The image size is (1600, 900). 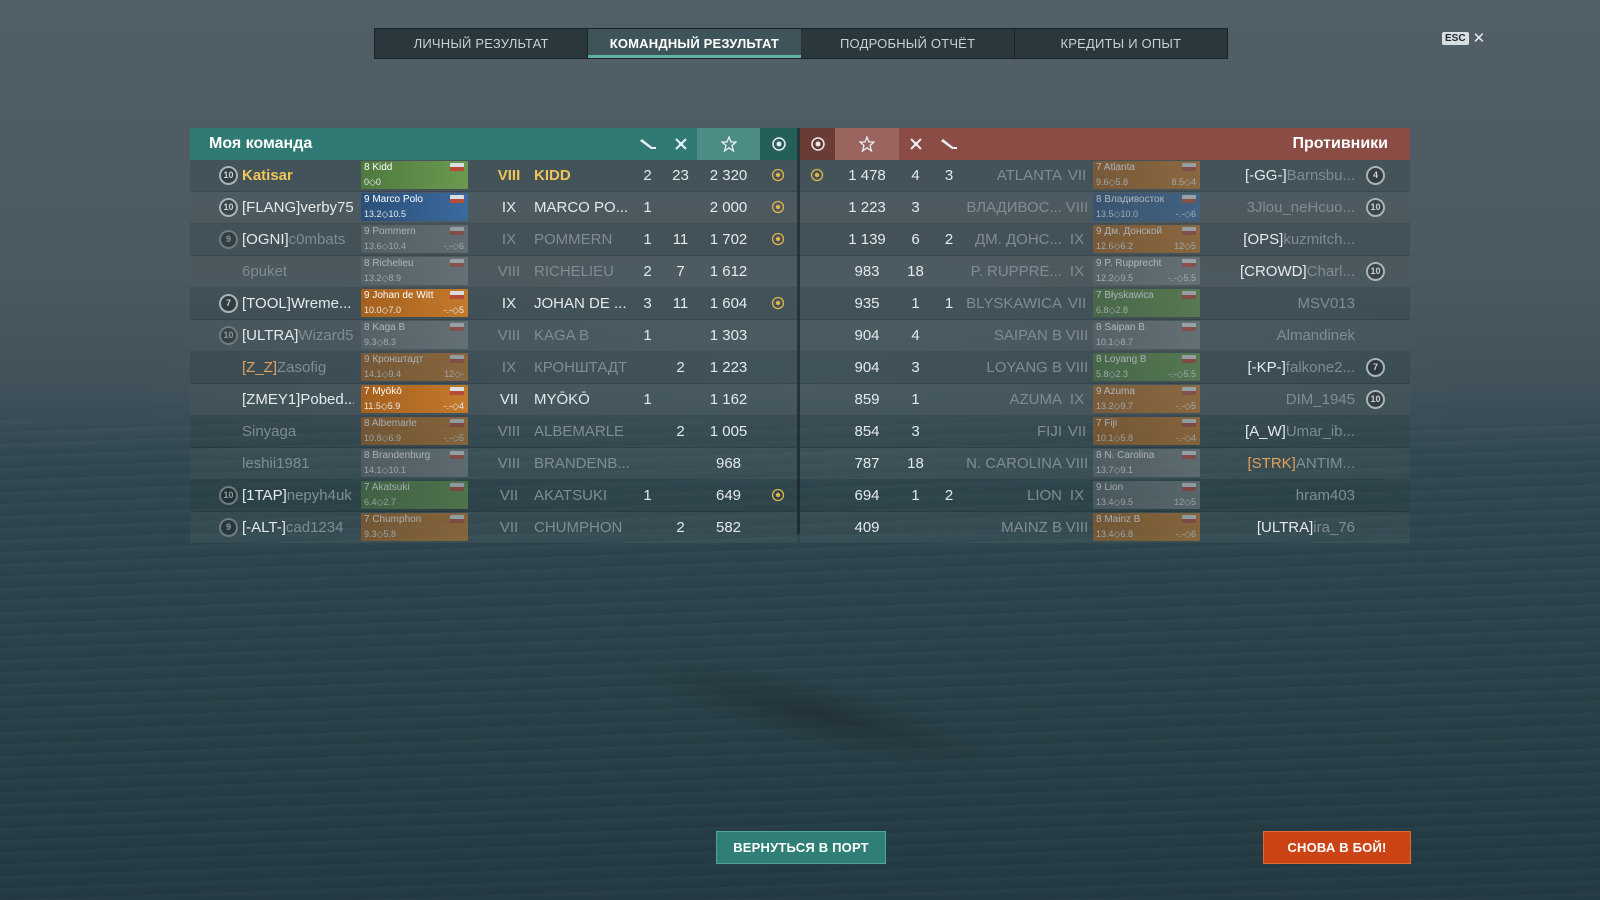 I want to click on player-name: [-ALT-]cad1234, so click(x=298, y=527).